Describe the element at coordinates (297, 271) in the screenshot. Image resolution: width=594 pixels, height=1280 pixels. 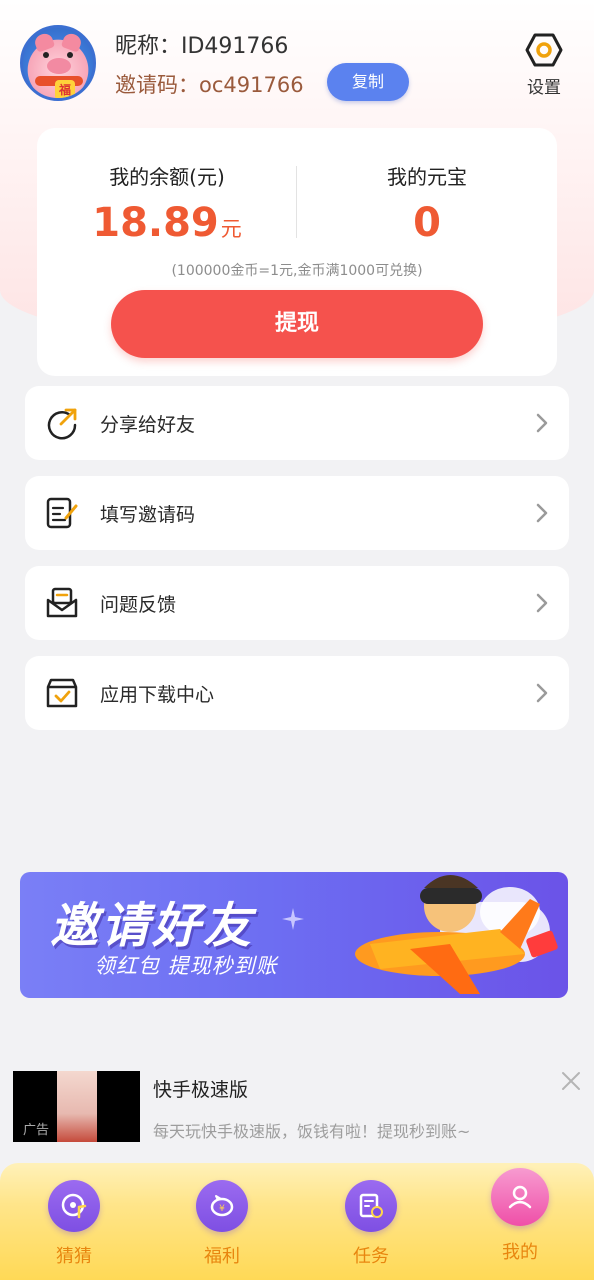
I see `exchange-note: (100000金币=1元,金币满1000可兑换)` at that location.